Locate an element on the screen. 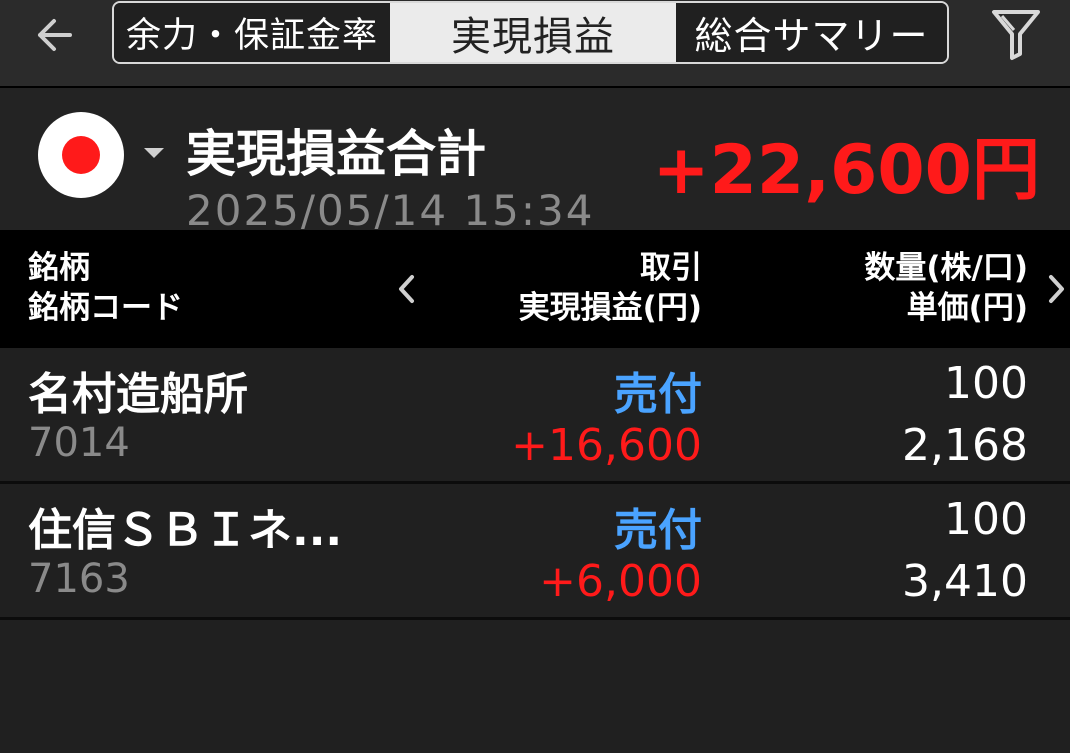 Image resolution: width=1070 pixels, height=753 pixels. chevron-left-icon is located at coordinates (407, 289).